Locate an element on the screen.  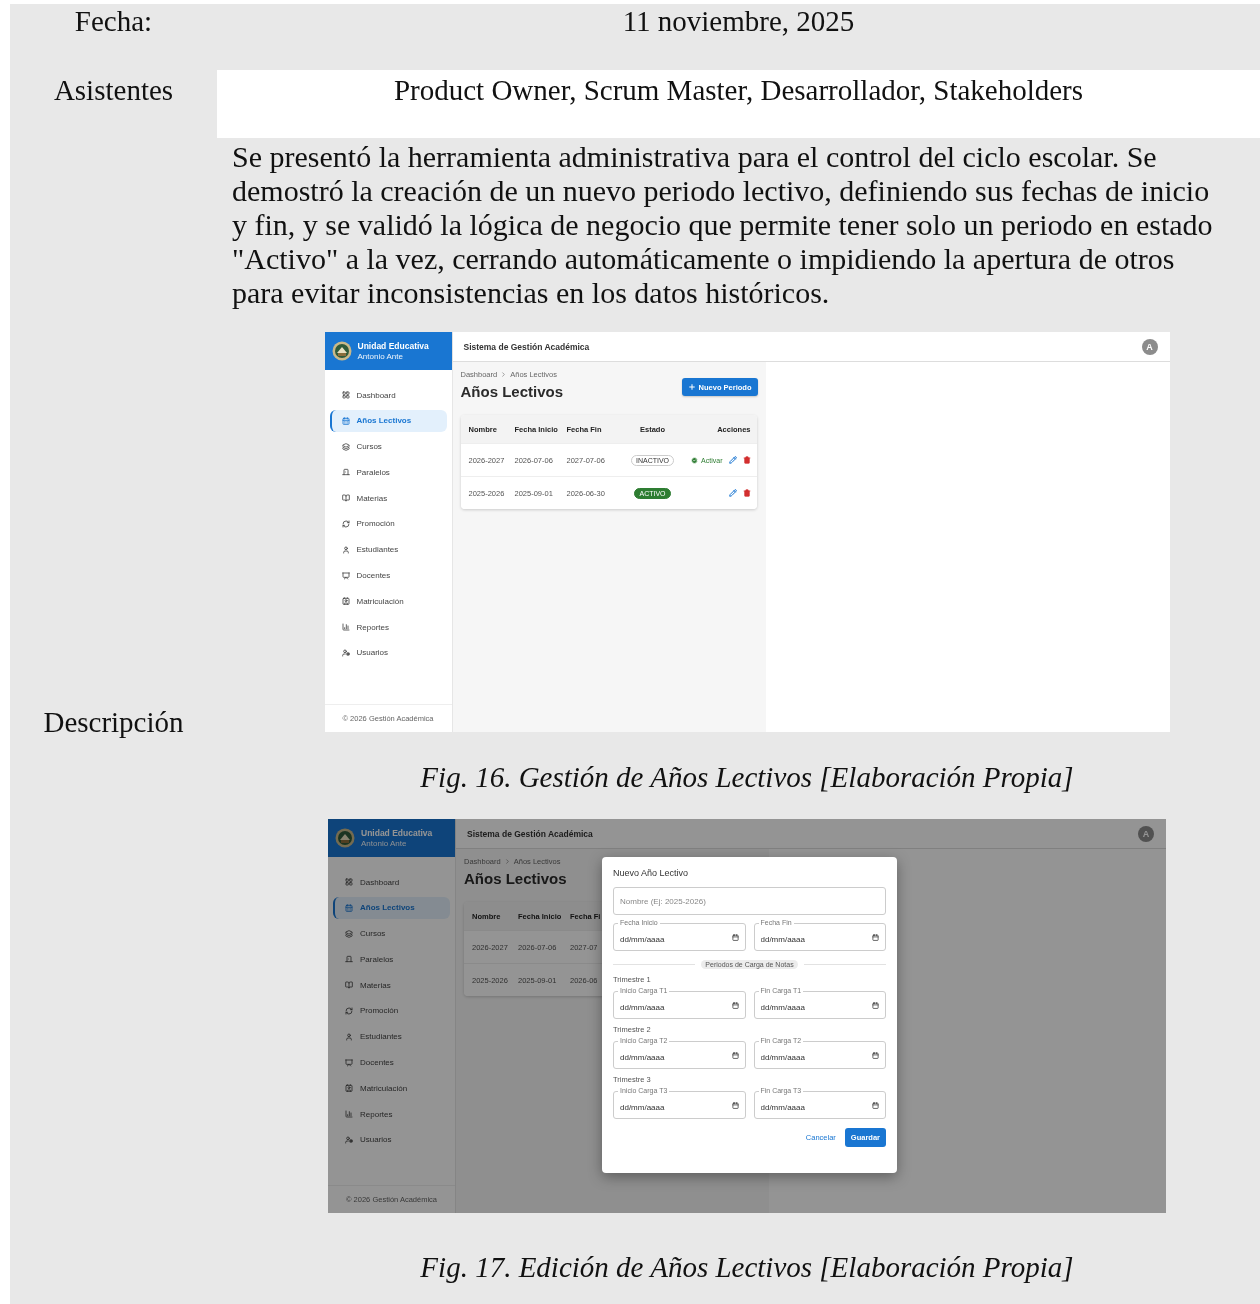
figure-caption: Fig. 17. Edición de Años Lectivos [Elaboración Propia] is located at coordinates (747, 1267).